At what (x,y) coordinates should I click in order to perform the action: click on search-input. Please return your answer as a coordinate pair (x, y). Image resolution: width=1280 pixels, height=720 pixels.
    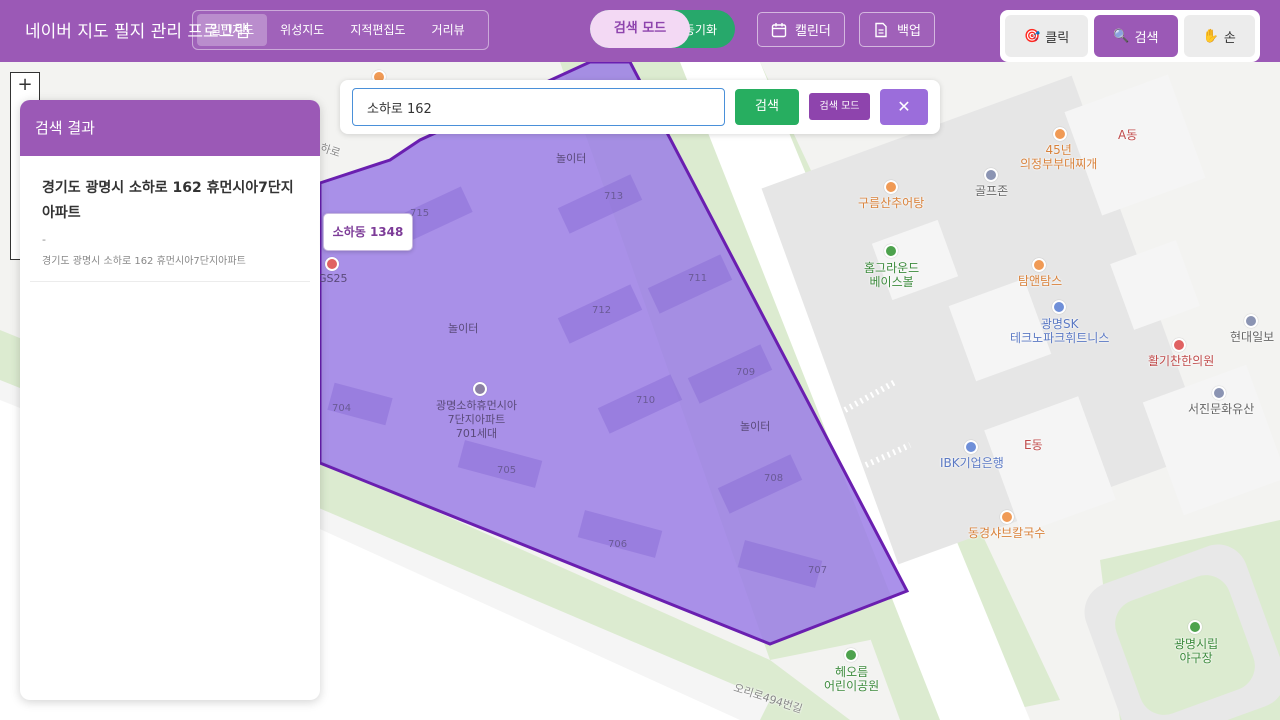
    Looking at the image, I should click on (538, 107).